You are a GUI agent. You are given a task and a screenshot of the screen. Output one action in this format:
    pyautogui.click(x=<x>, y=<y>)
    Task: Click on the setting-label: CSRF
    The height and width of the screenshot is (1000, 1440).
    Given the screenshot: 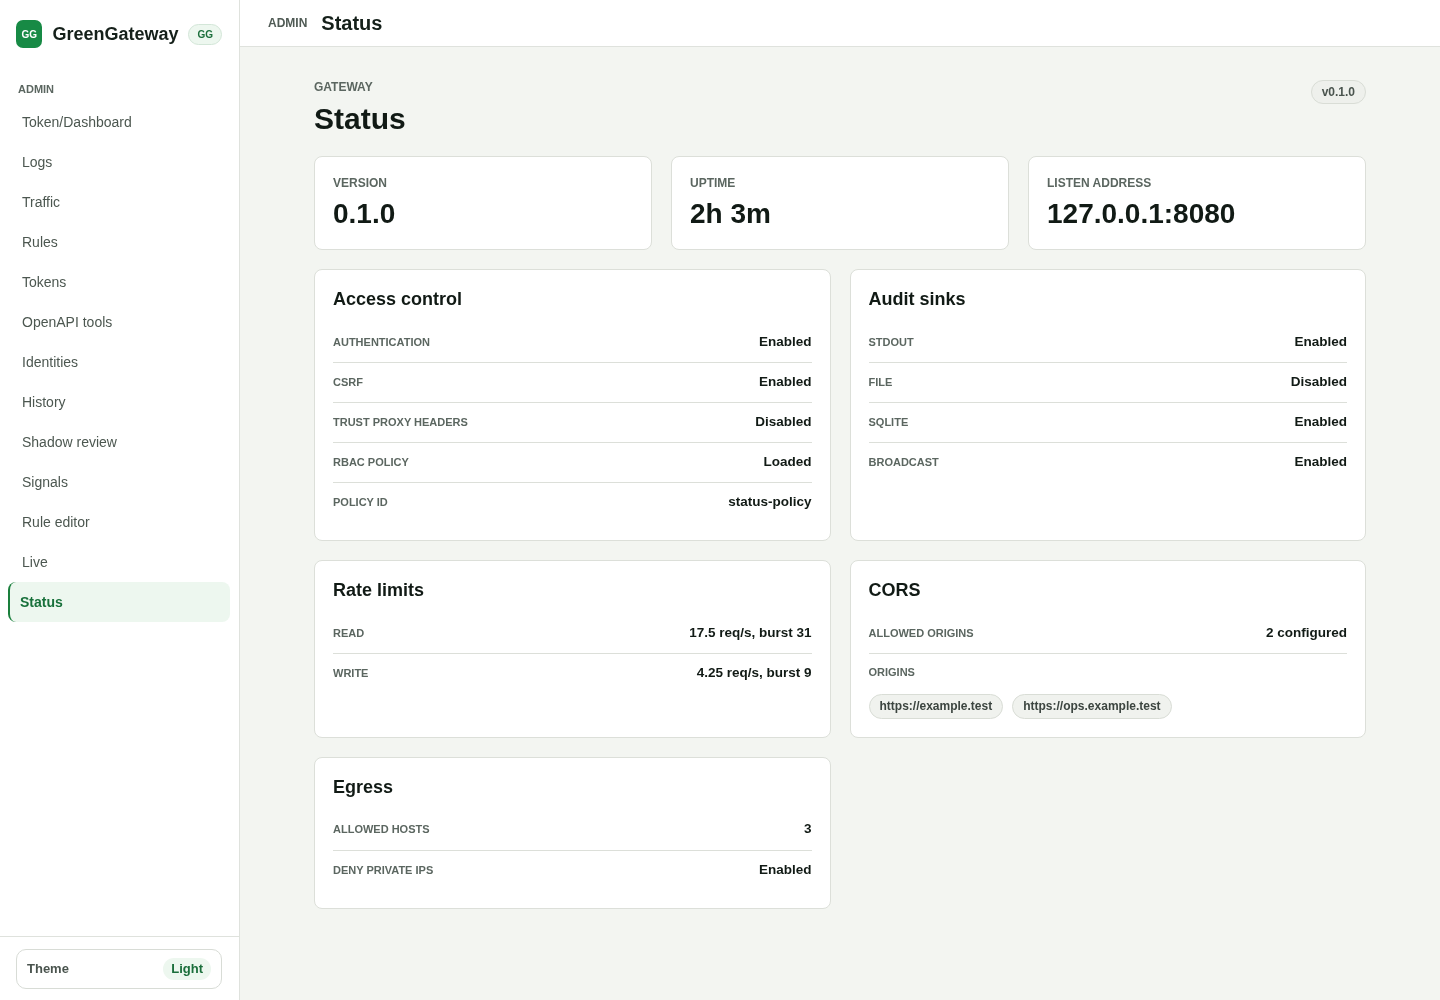 What is the action you would take?
    pyautogui.click(x=348, y=383)
    